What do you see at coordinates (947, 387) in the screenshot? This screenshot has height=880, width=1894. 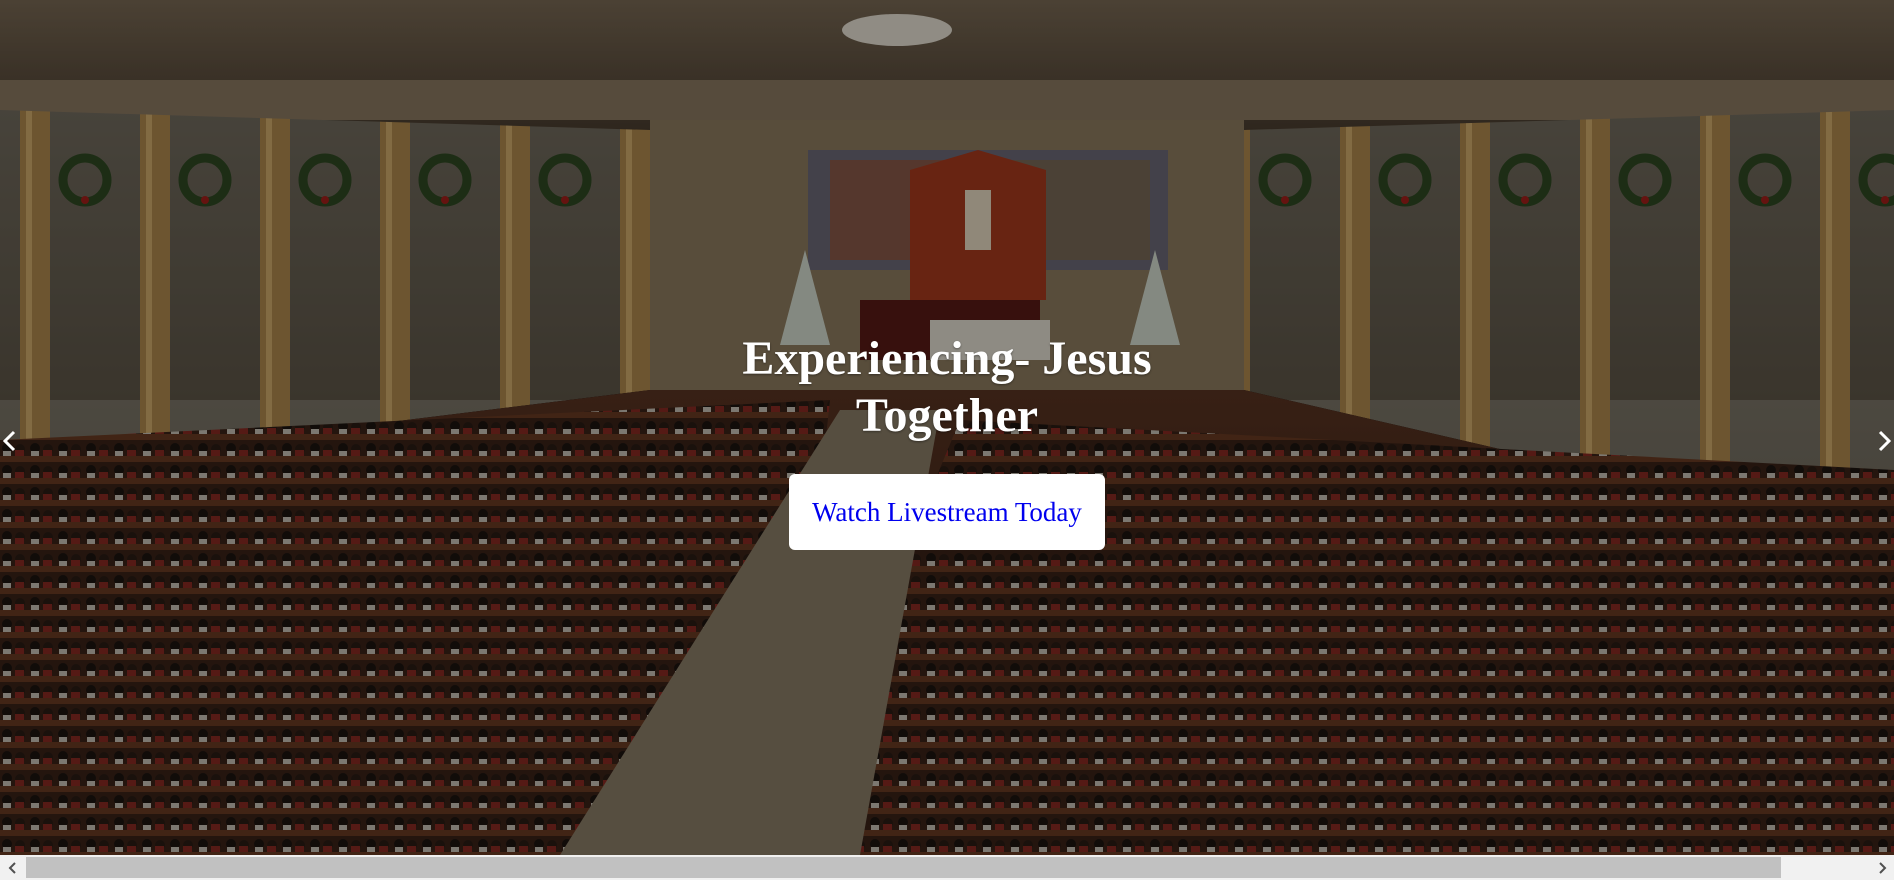 I see `hero-title: Experiencing- Jesus Together` at bounding box center [947, 387].